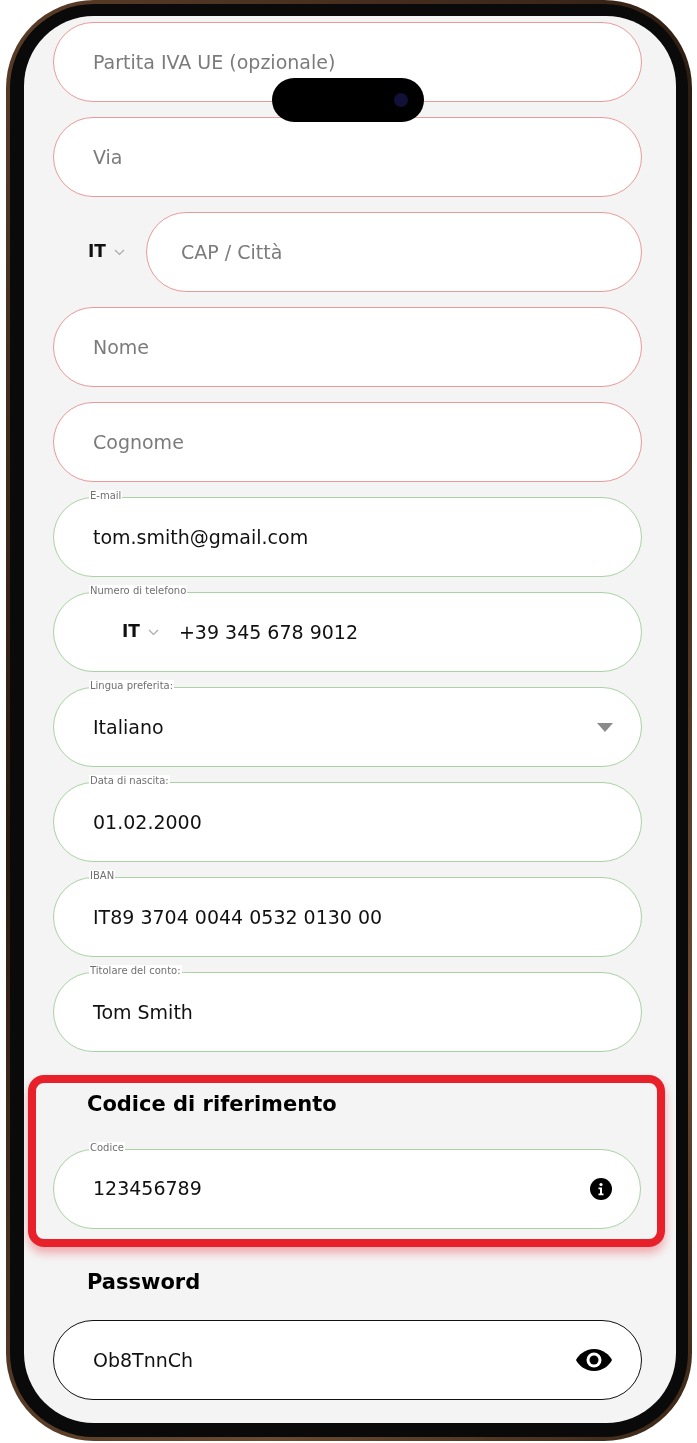  Describe the element at coordinates (594, 1360) in the screenshot. I see `eye-icon` at that location.